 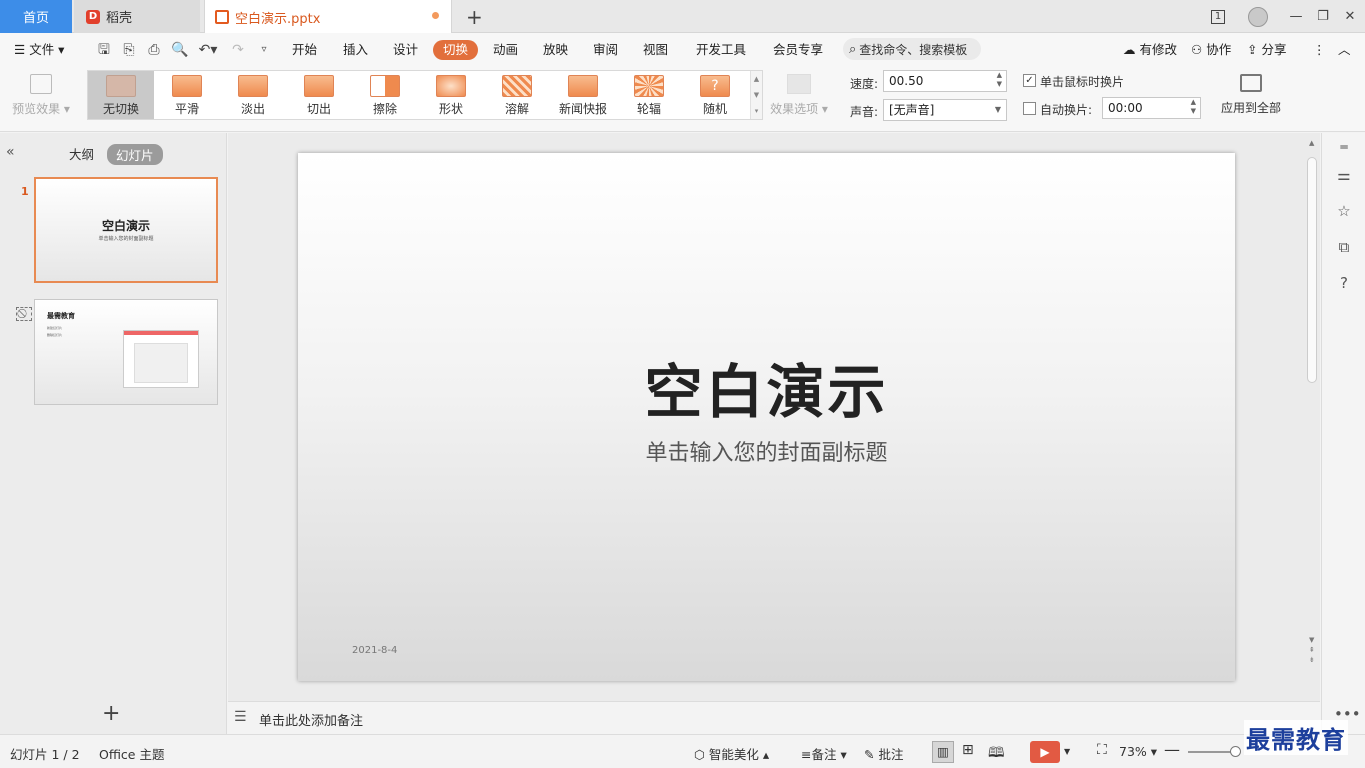 I want to click on canvas-scrollbar, so click(x=1312, y=270).